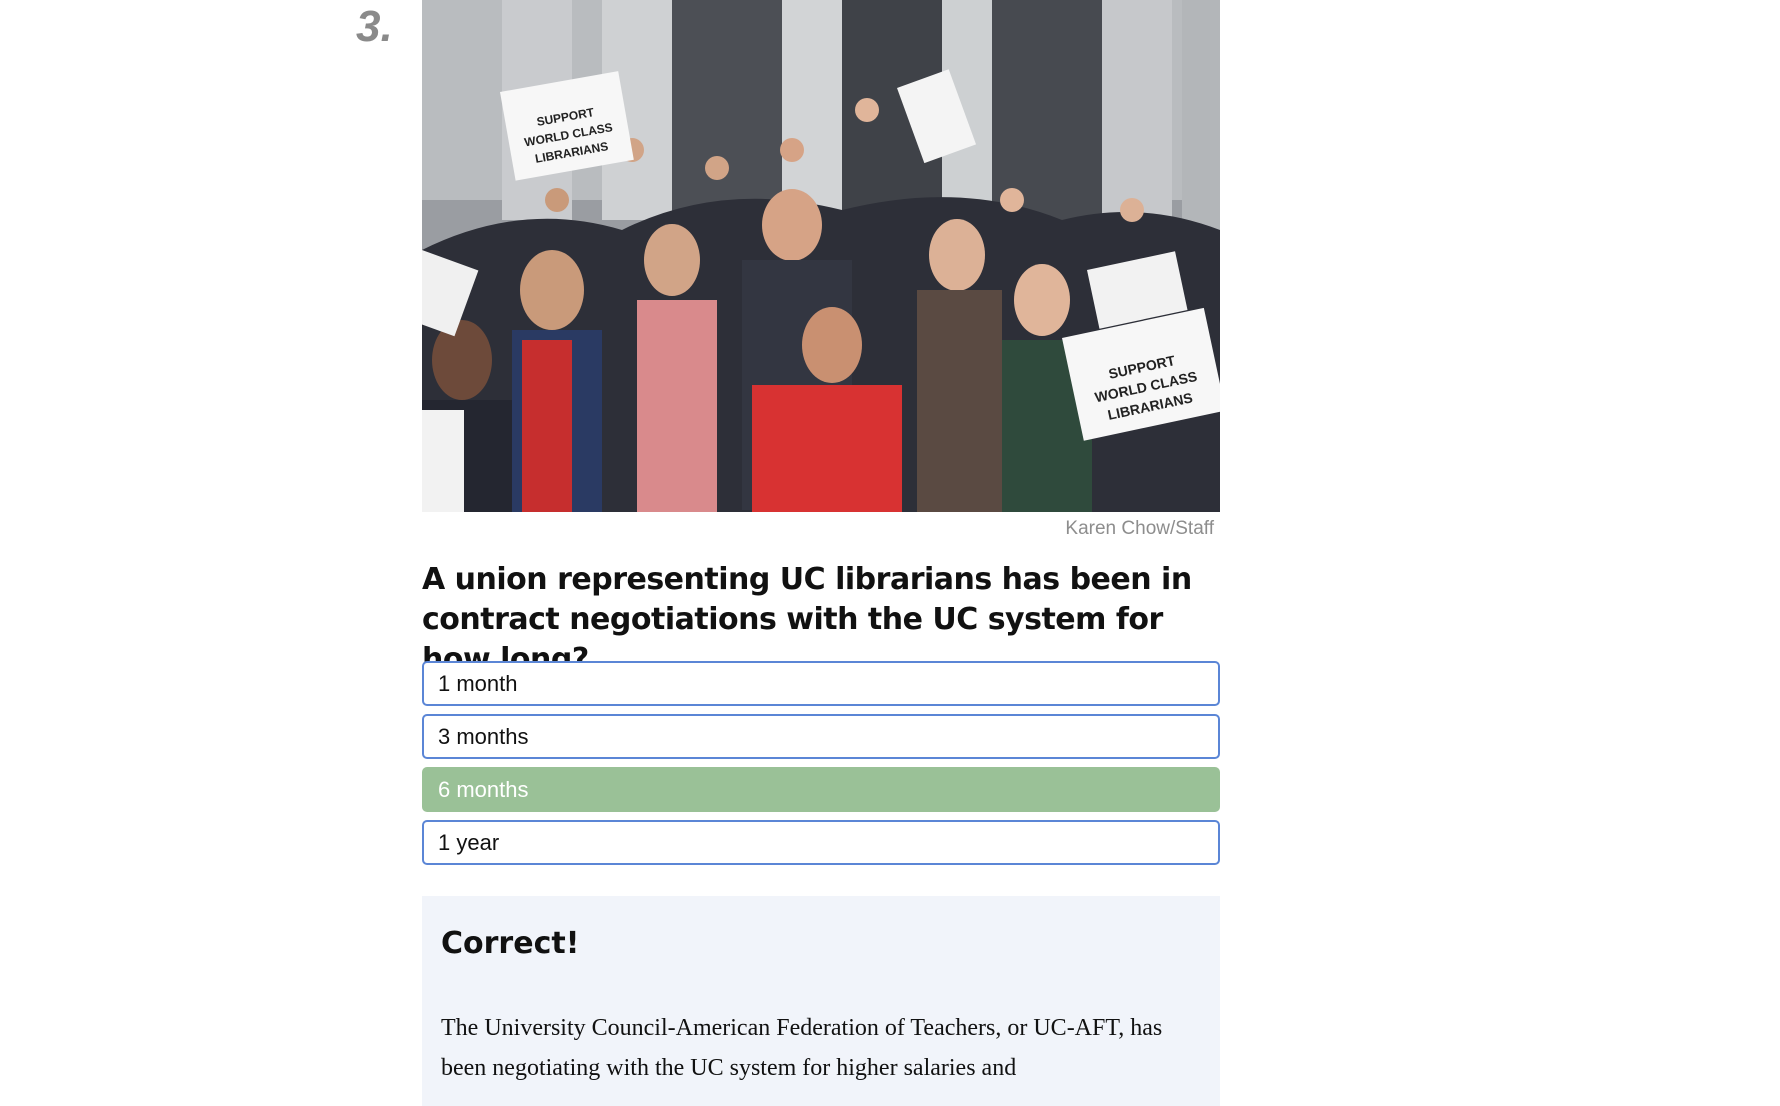 The image size is (1780, 1106). I want to click on answer-option-1-year: 1 year, so click(821, 842).